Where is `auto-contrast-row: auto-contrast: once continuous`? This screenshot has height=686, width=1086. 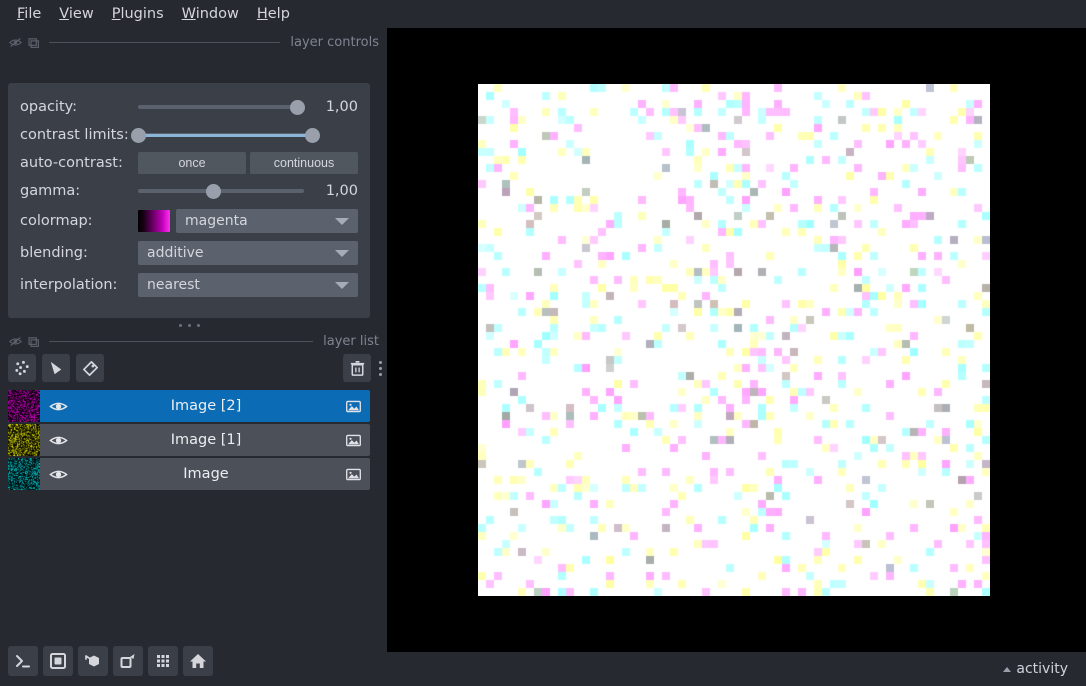 auto-contrast-row: auto-contrast: once continuous is located at coordinates (189, 163).